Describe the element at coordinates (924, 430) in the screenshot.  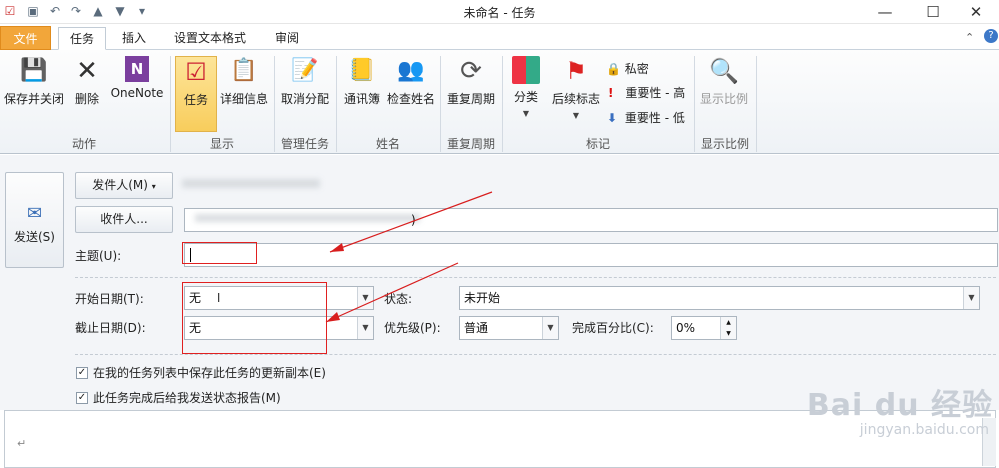
I see `watermark-url: jingyan.baidu.com` at that location.